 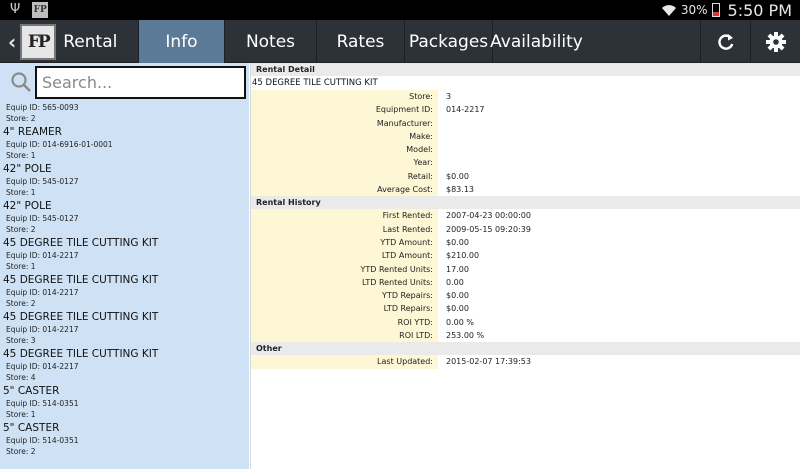 What do you see at coordinates (525, 190) in the screenshot?
I see `detail-row: Average Cost: $83.13` at bounding box center [525, 190].